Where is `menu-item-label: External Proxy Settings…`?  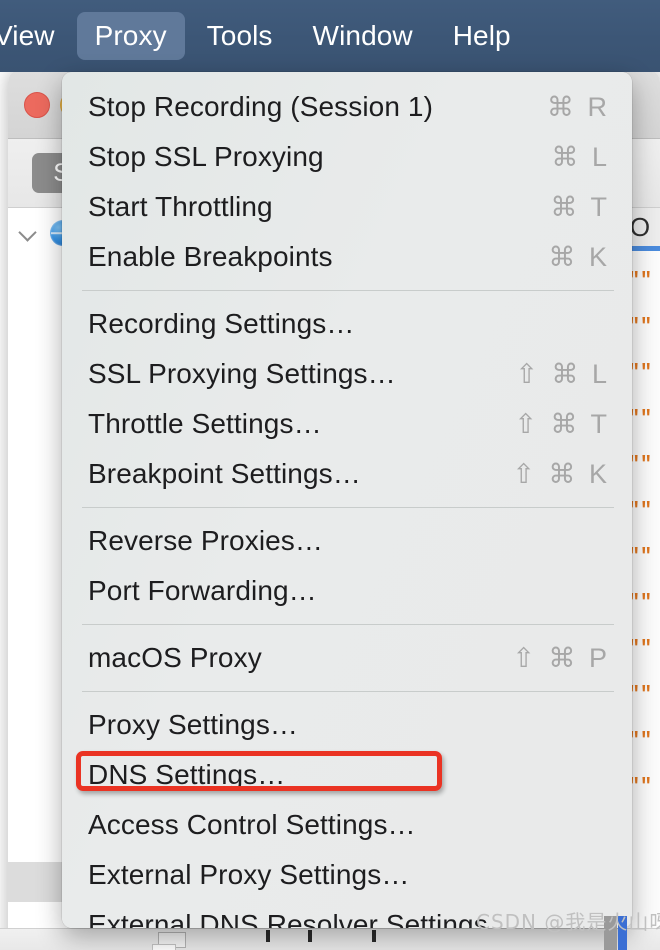 menu-item-label: External Proxy Settings… is located at coordinates (249, 874).